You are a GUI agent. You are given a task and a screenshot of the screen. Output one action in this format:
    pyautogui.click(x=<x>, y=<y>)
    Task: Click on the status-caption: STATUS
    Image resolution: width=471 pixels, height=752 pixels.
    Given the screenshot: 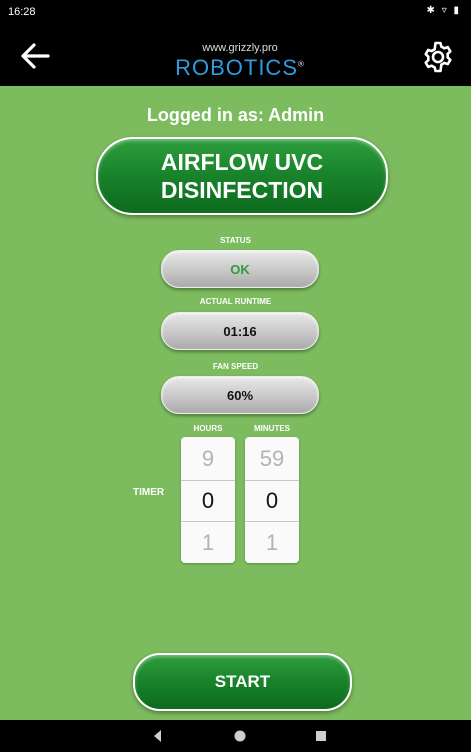 What is the action you would take?
    pyautogui.click(x=235, y=240)
    